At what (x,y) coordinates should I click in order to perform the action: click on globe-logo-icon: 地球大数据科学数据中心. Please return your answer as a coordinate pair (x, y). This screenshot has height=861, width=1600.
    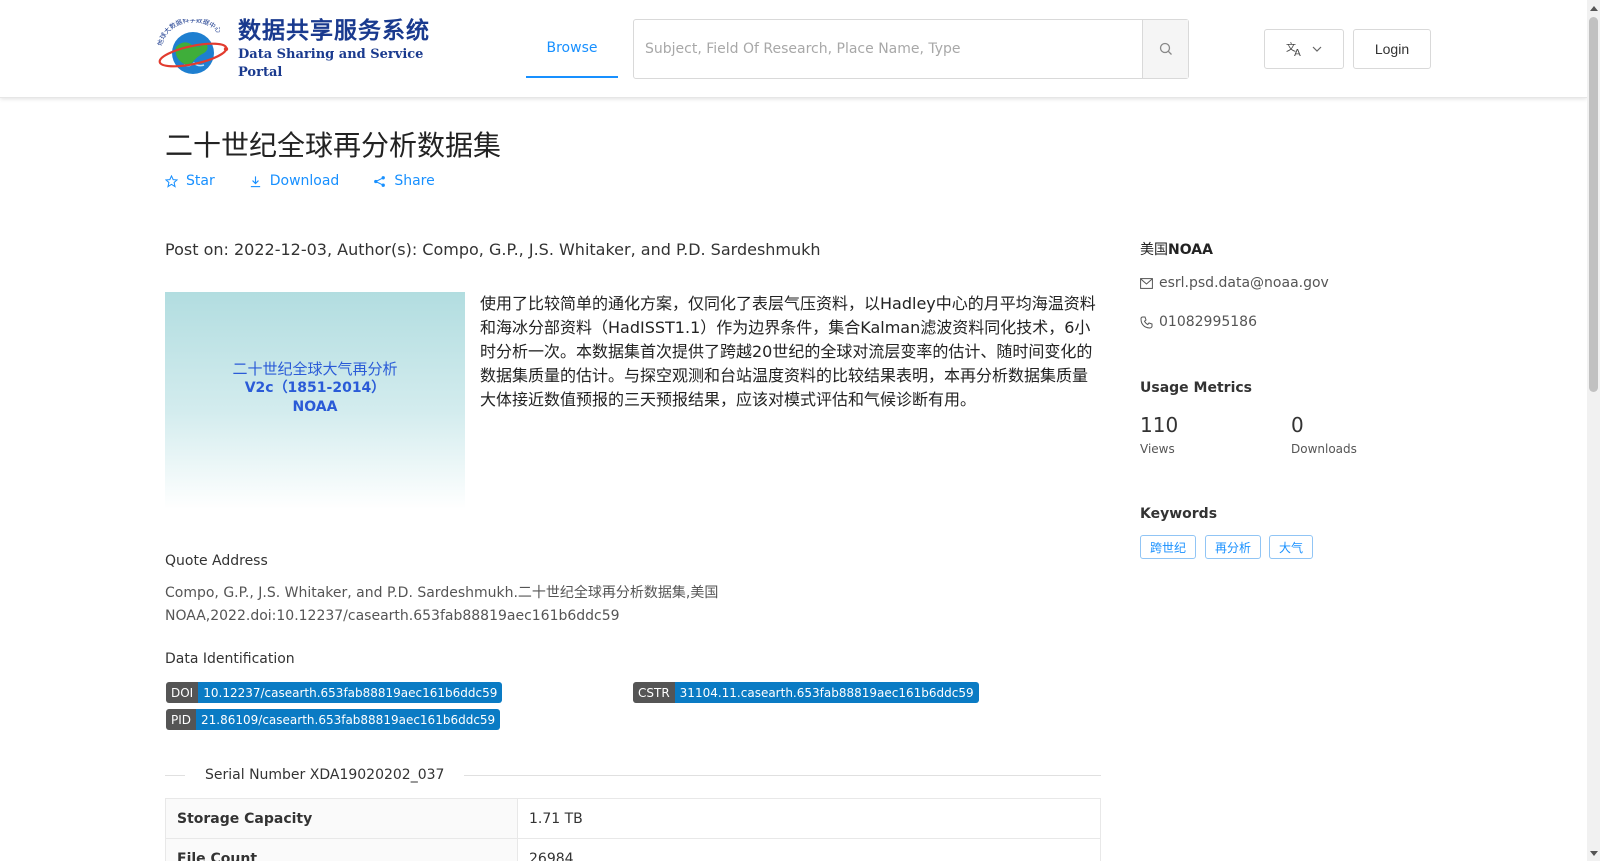
    Looking at the image, I should click on (192, 46).